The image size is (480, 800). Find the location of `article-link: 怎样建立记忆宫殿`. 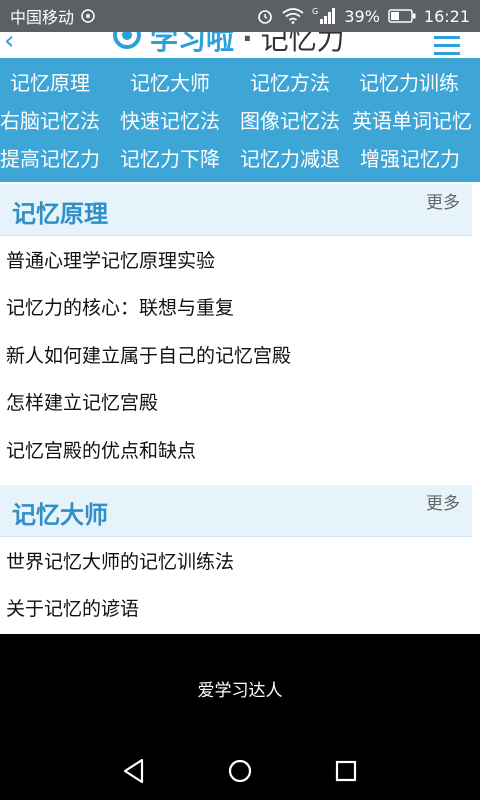

article-link: 怎样建立记忆宫殿 is located at coordinates (82, 401).